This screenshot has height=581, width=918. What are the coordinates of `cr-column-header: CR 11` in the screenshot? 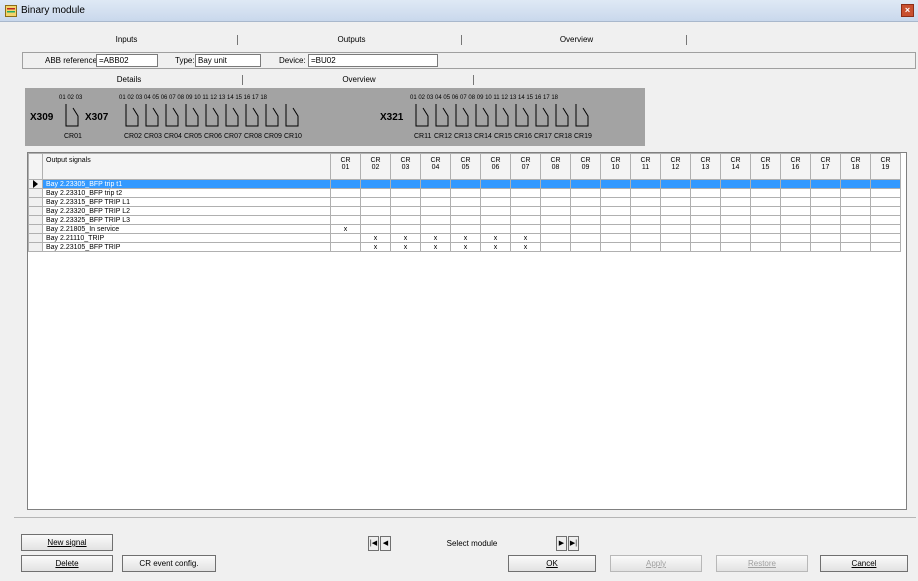 It's located at (645, 166).